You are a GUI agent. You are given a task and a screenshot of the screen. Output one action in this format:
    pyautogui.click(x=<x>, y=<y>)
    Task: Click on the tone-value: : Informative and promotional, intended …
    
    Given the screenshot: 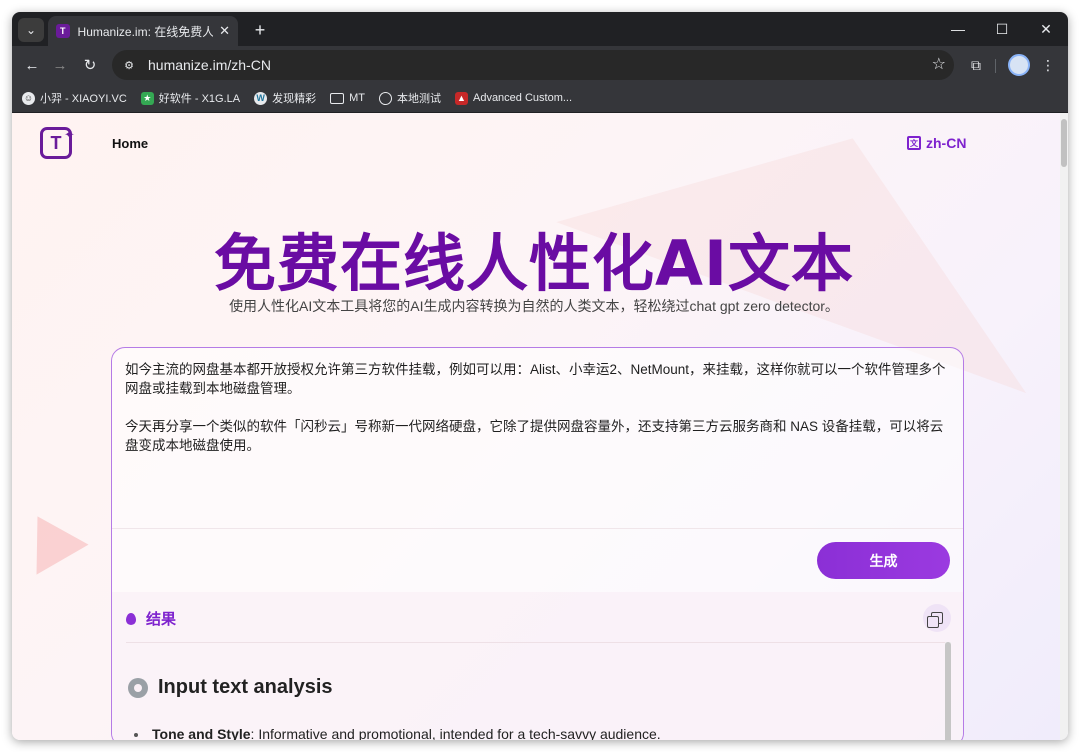 What is the action you would take?
    pyautogui.click(x=455, y=733)
    